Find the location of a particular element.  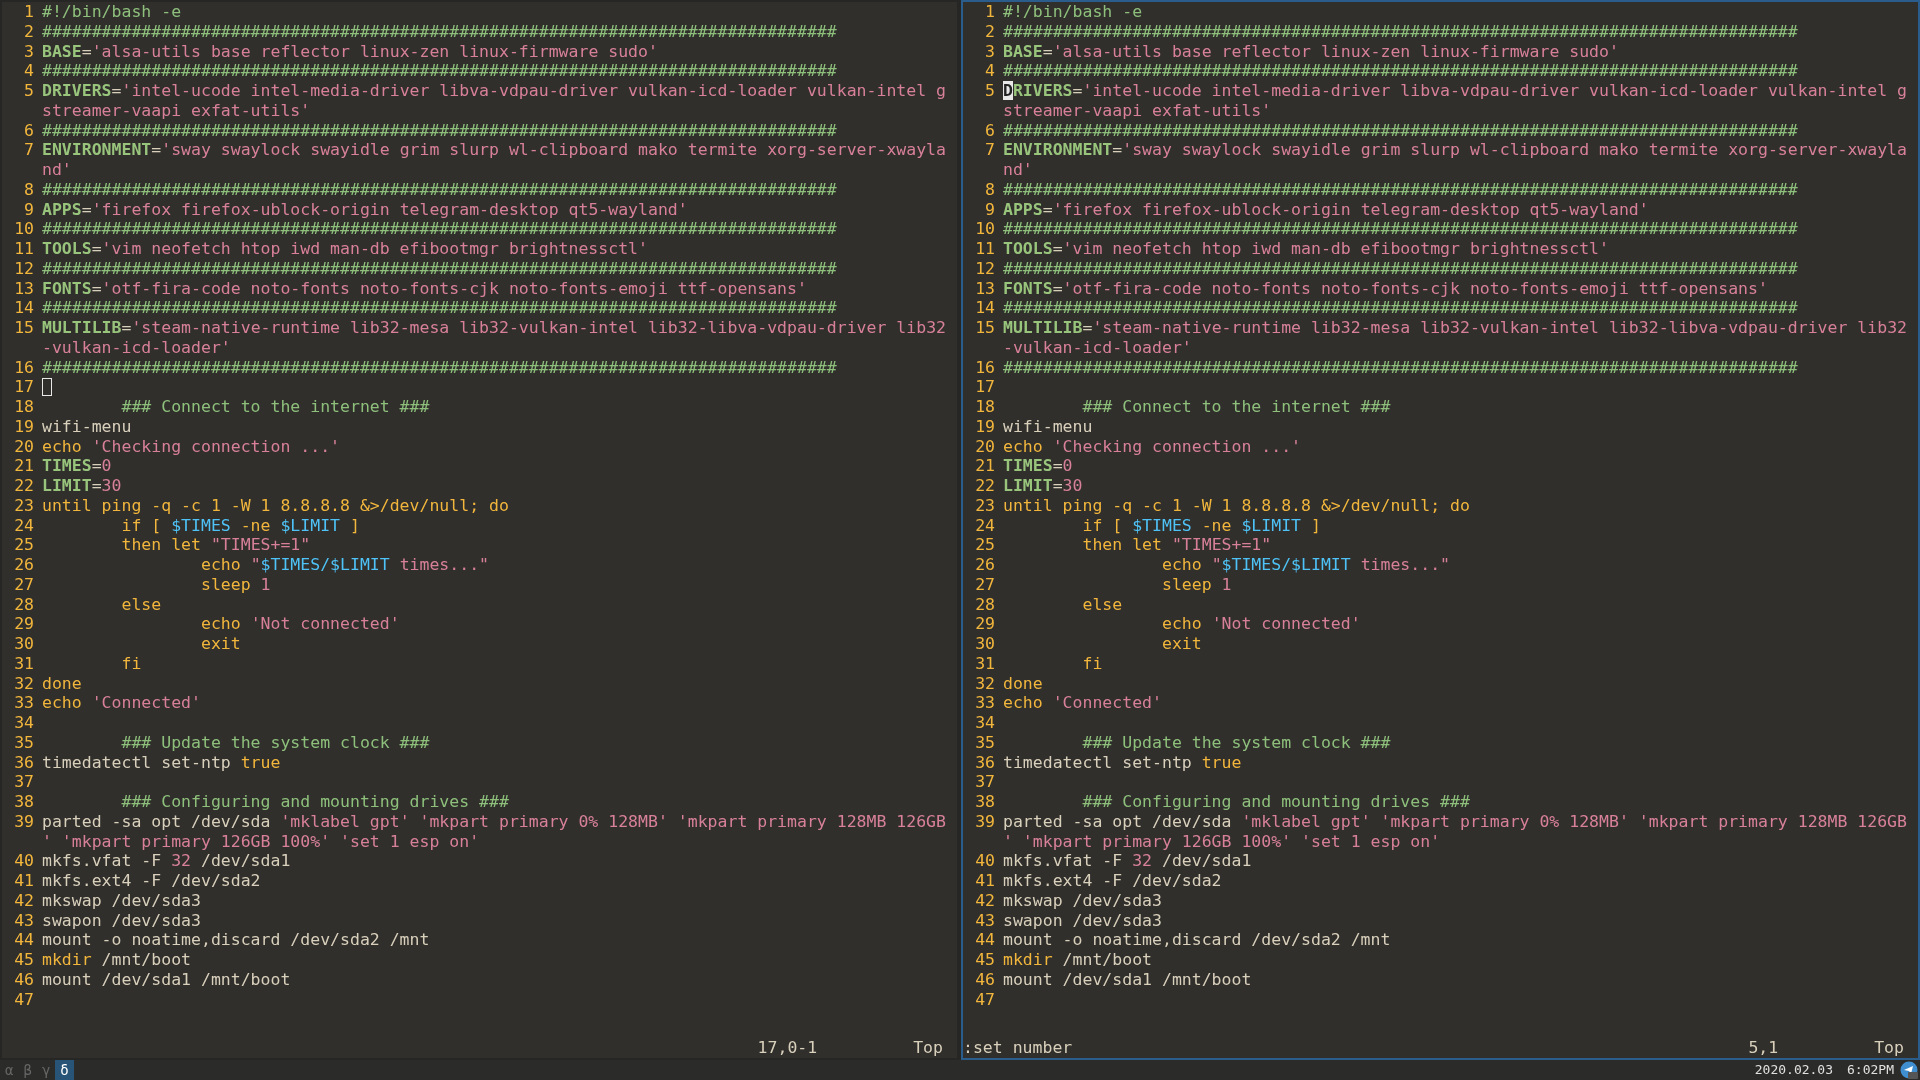

workspace-tab: β is located at coordinates (27, 1070).